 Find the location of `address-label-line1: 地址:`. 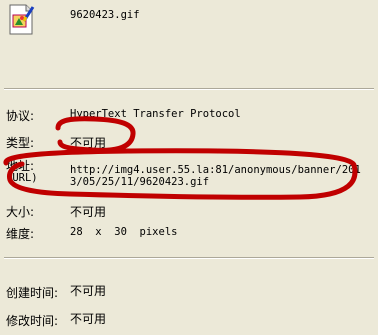

address-label-line1: 地址: is located at coordinates (20, 166).